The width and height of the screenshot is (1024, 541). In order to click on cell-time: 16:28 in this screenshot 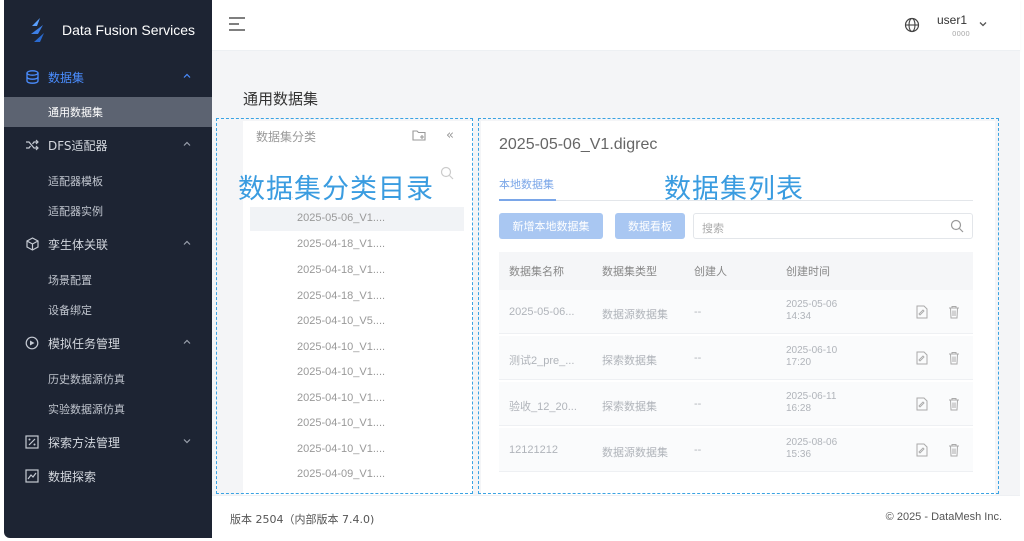, I will do `click(799, 408)`.